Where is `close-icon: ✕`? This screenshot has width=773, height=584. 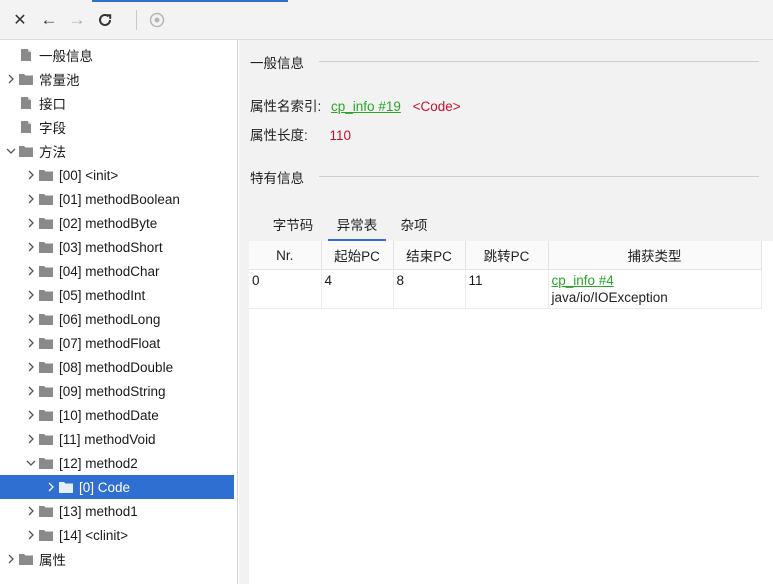 close-icon: ✕ is located at coordinates (20, 20).